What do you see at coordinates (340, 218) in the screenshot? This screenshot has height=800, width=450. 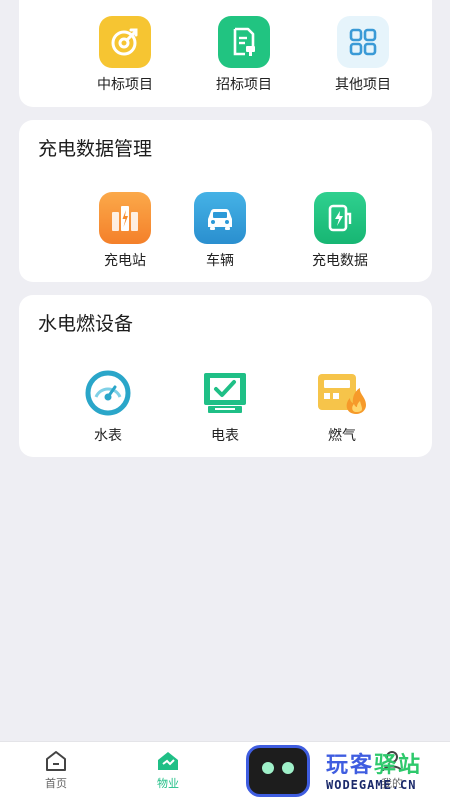 I see `charging-data-icon` at bounding box center [340, 218].